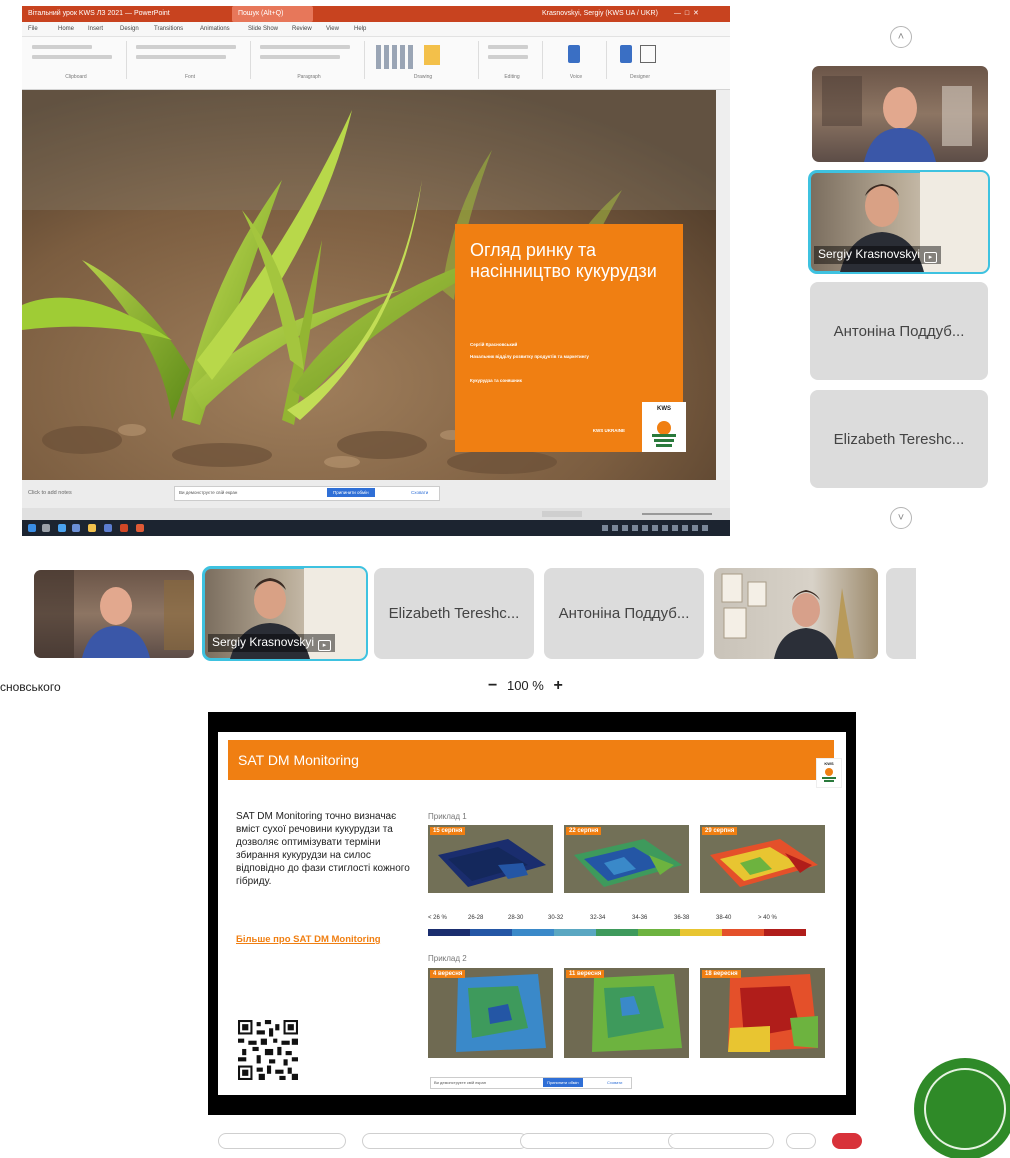 This screenshot has width=1010, height=1158. I want to click on field-map: 15 серпня, so click(490, 859).